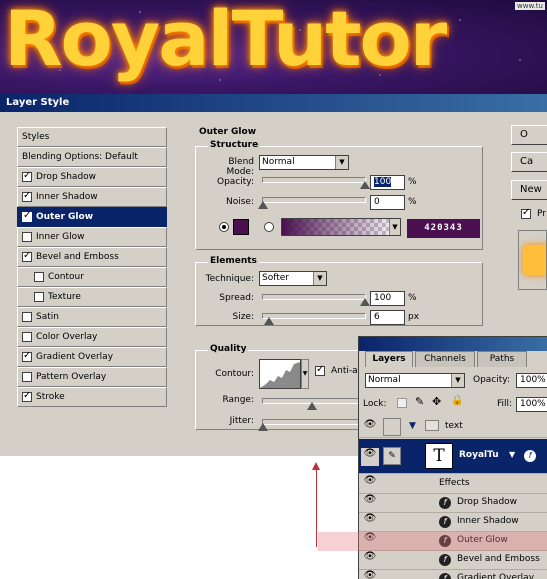  I want to click on effect-row-bevel-and-emboss: 👁 f Bevel and Emboss, so click(453, 560).